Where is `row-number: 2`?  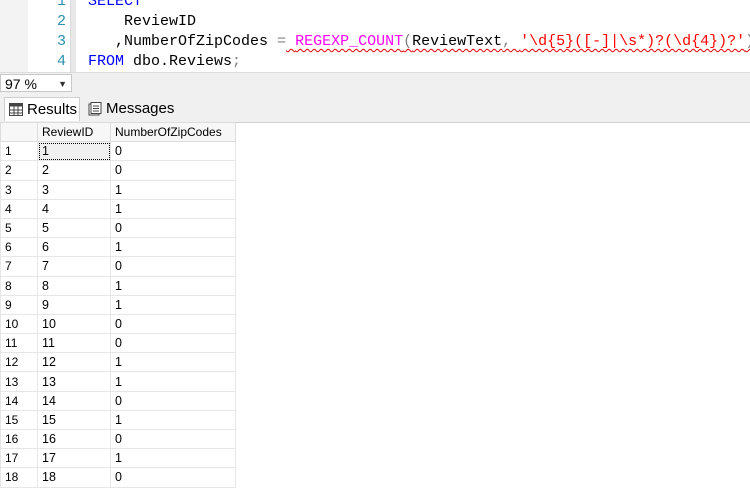 row-number: 2 is located at coordinates (19, 170).